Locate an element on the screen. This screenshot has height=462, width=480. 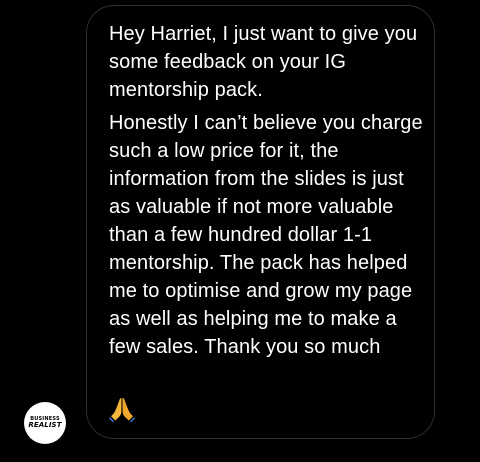
folded-hands-icon is located at coordinates (122, 410).